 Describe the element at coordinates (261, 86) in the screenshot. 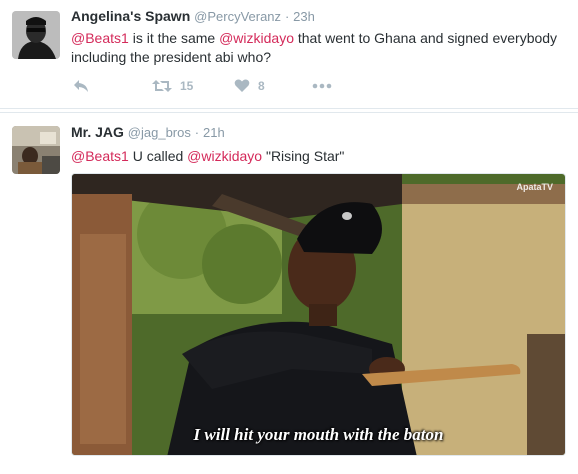

I see `like-count: 8` at that location.